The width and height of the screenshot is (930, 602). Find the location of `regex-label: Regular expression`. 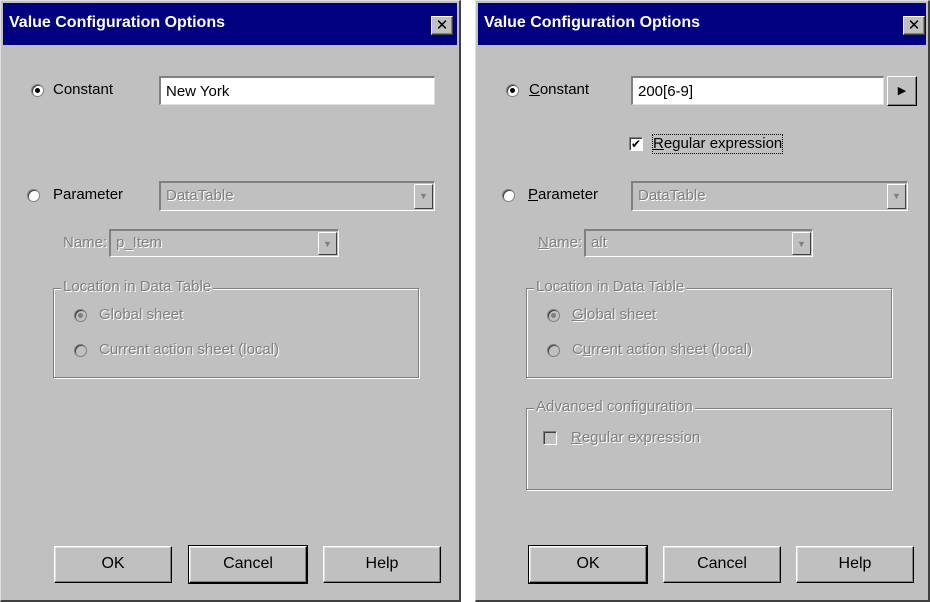

regex-label: Regular expression is located at coordinates (717, 144).